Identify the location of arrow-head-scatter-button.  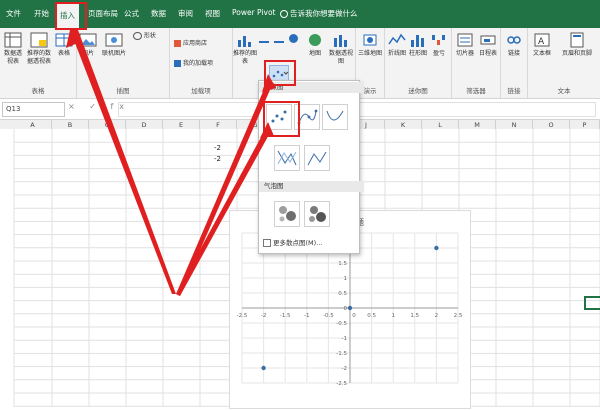
(269, 83).